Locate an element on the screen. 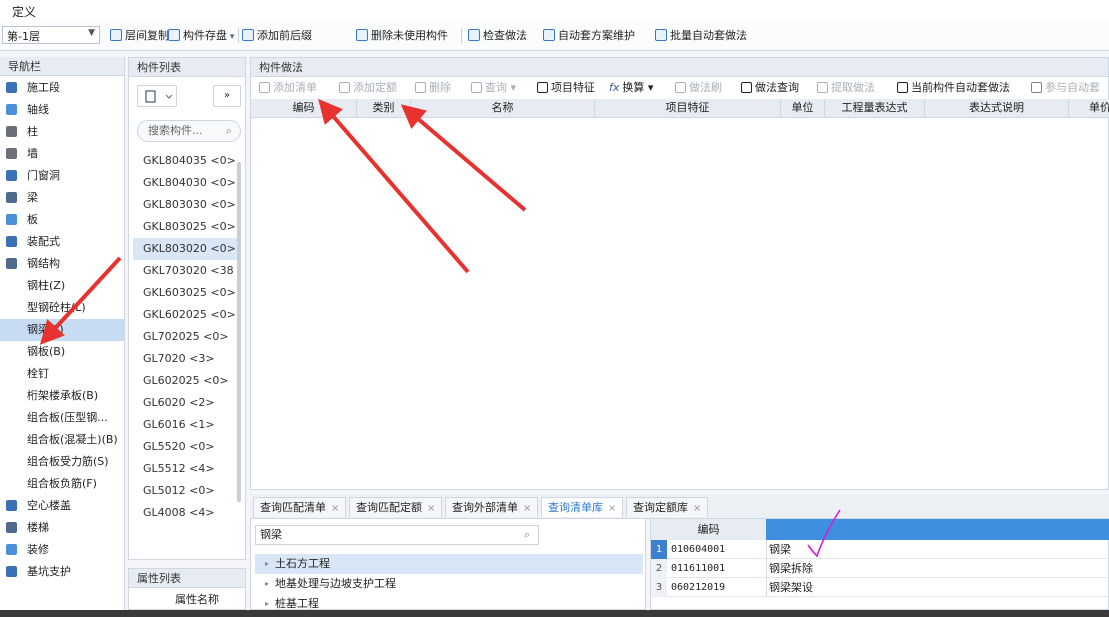  arrow-to-steel-beam is located at coordinates (80, 300).